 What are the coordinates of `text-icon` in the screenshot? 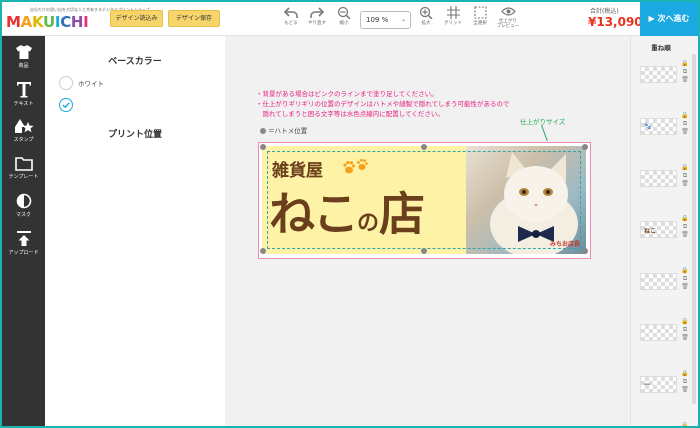 It's located at (23, 90).